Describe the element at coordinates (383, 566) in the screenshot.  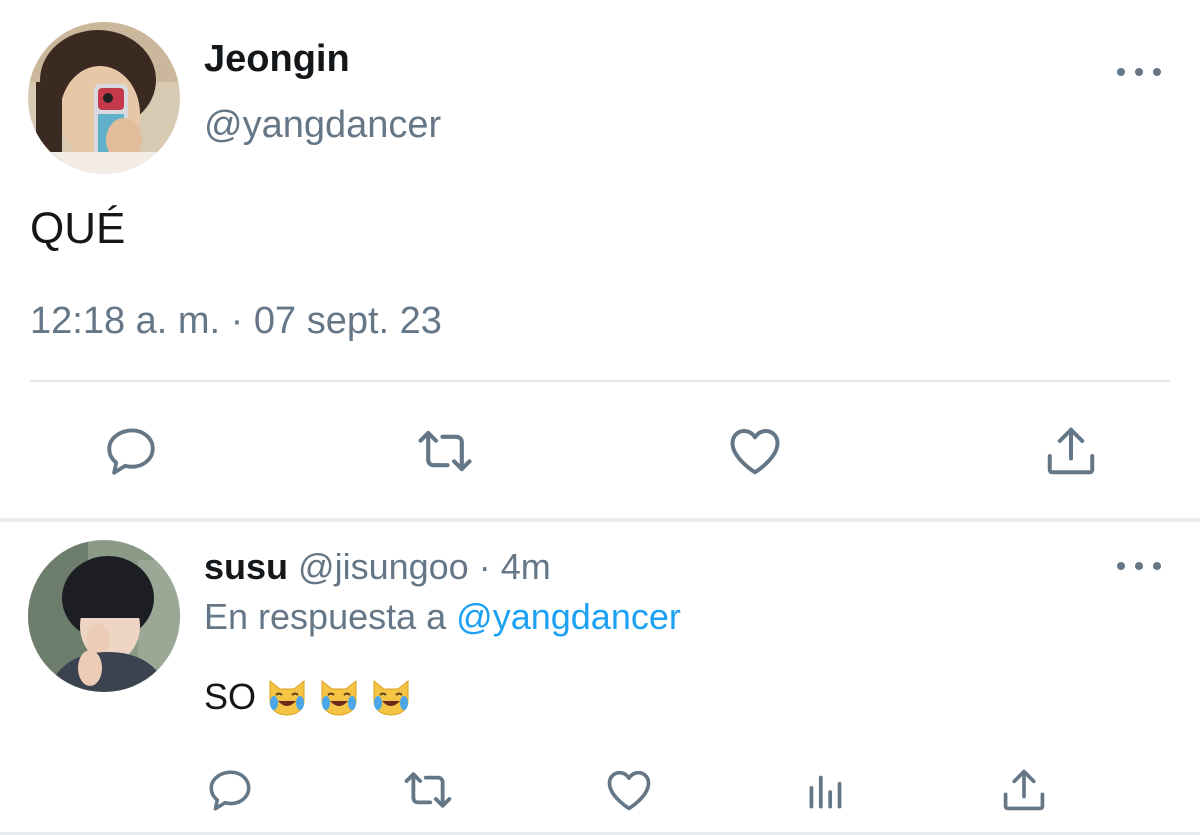
I see `handle: @jisungoo` at that location.